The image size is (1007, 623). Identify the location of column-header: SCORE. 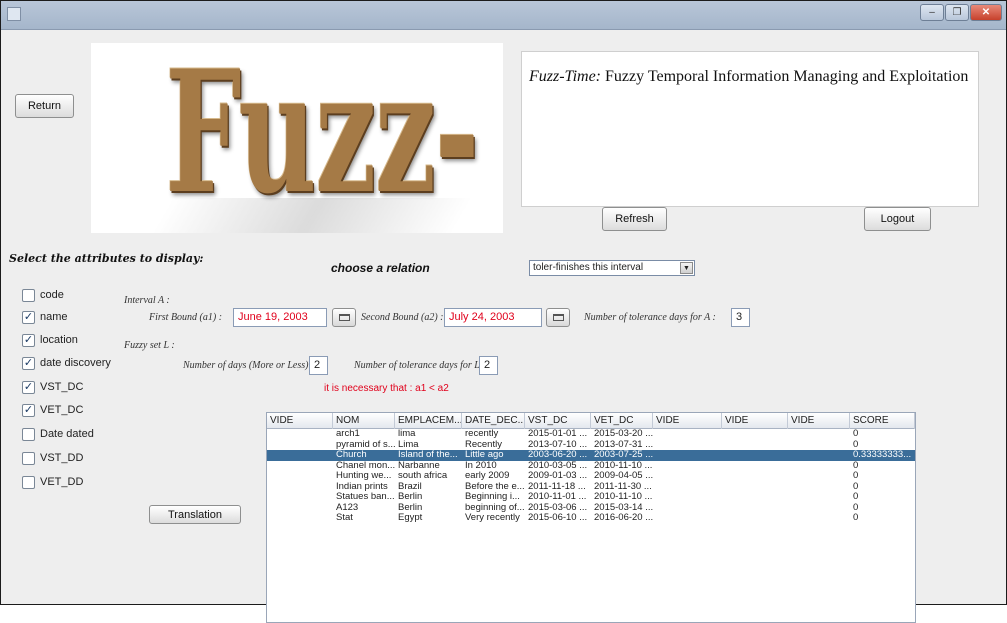
(882, 421).